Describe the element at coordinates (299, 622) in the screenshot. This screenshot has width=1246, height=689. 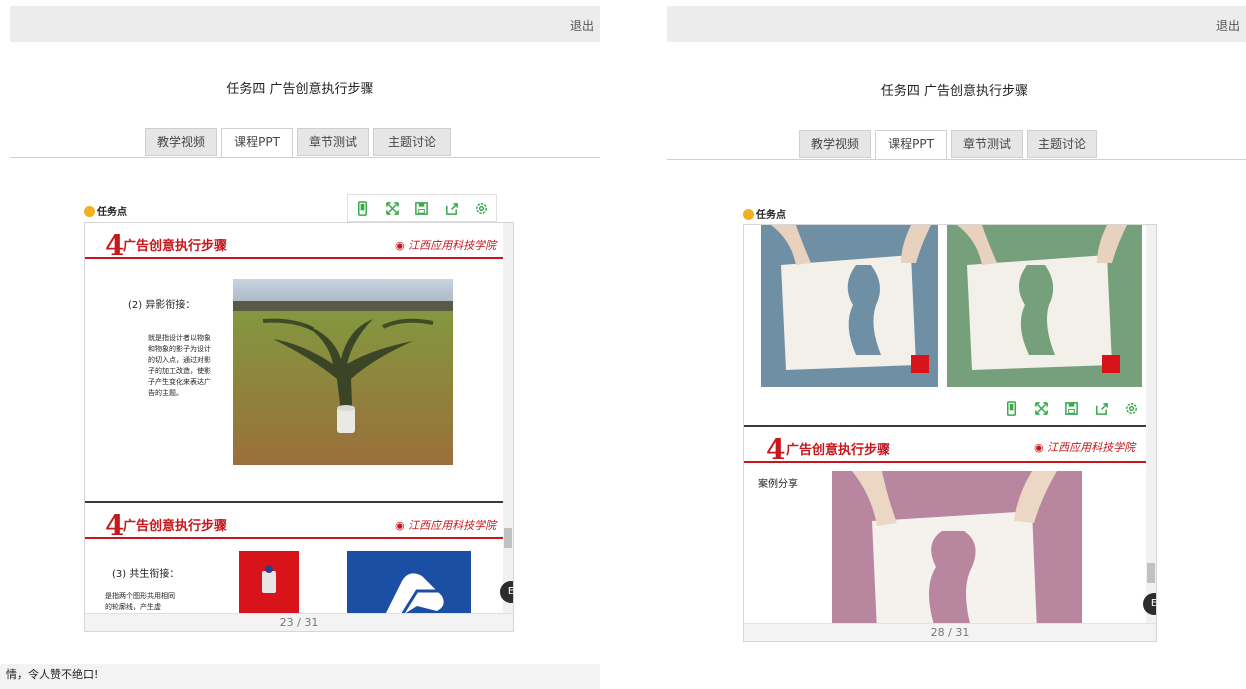
I see `page-indicator: 23 / 31` at that location.